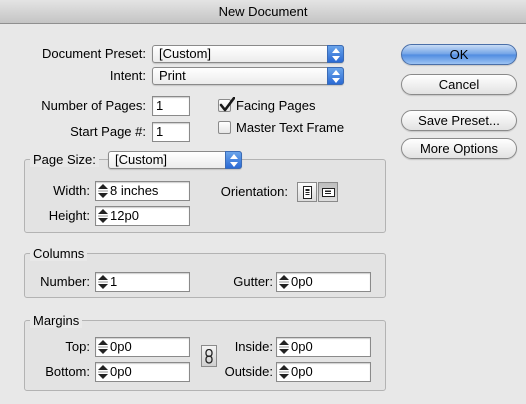 This screenshot has height=404, width=526. I want to click on gutter-value: 0p0, so click(302, 281).